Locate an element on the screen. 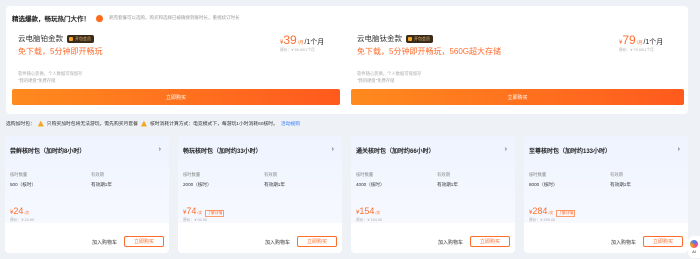 The image size is (700, 259). pack-title: 至尊核时包（加时约133小时） is located at coordinates (570, 152).